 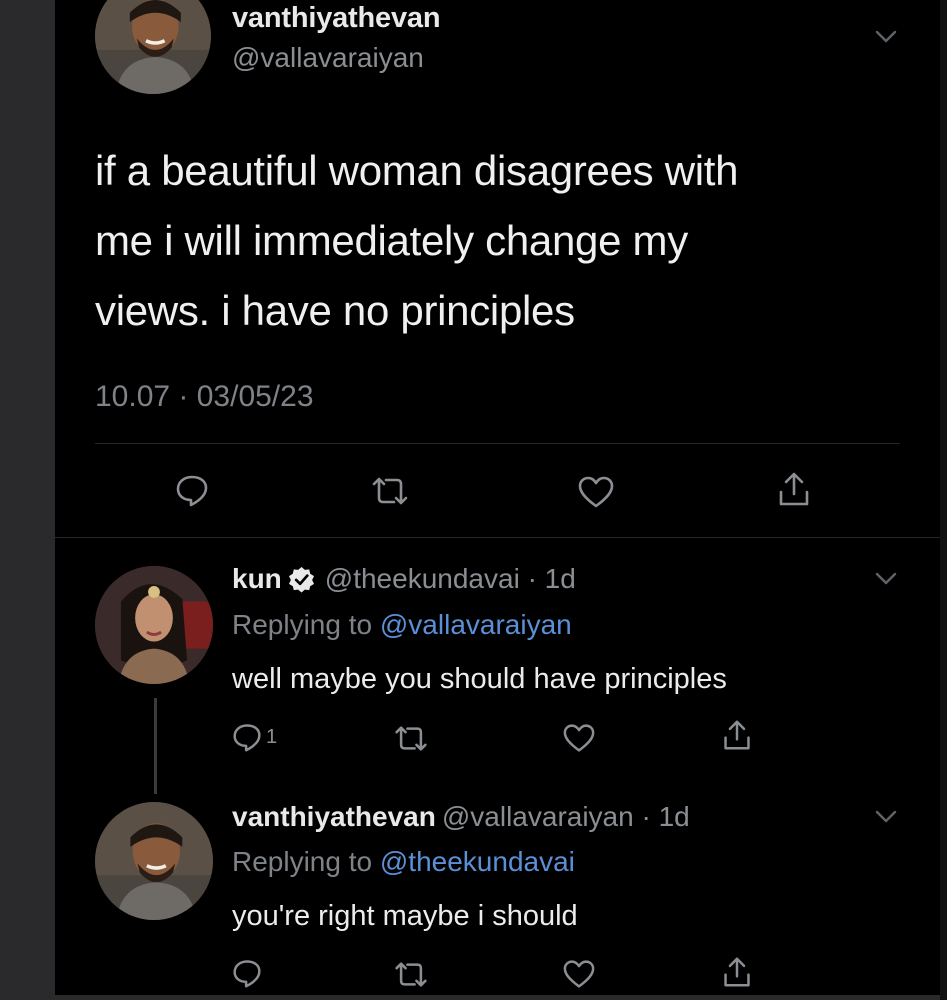 What do you see at coordinates (391, 240) in the screenshot?
I see `tweet-text-line: me i will immediately change my` at bounding box center [391, 240].